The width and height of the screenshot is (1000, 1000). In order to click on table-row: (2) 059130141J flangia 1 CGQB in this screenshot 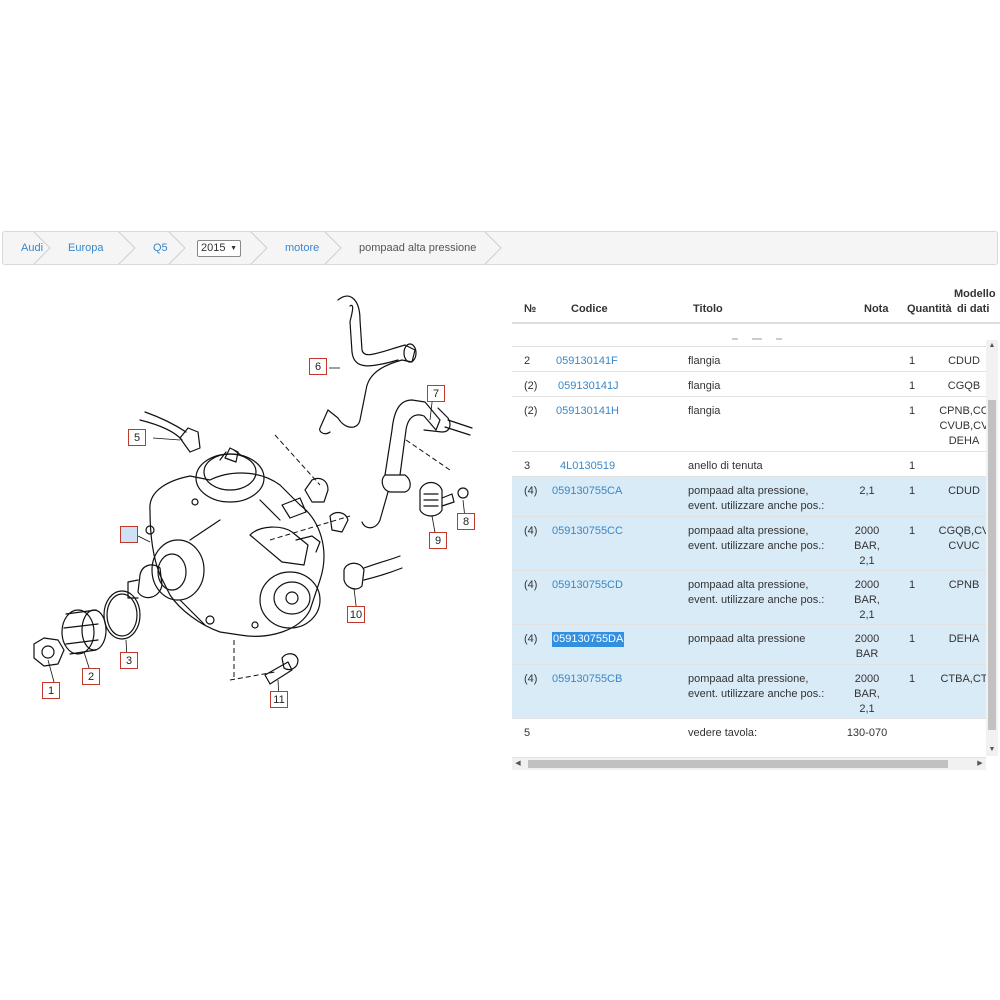, I will do `click(749, 383)`.